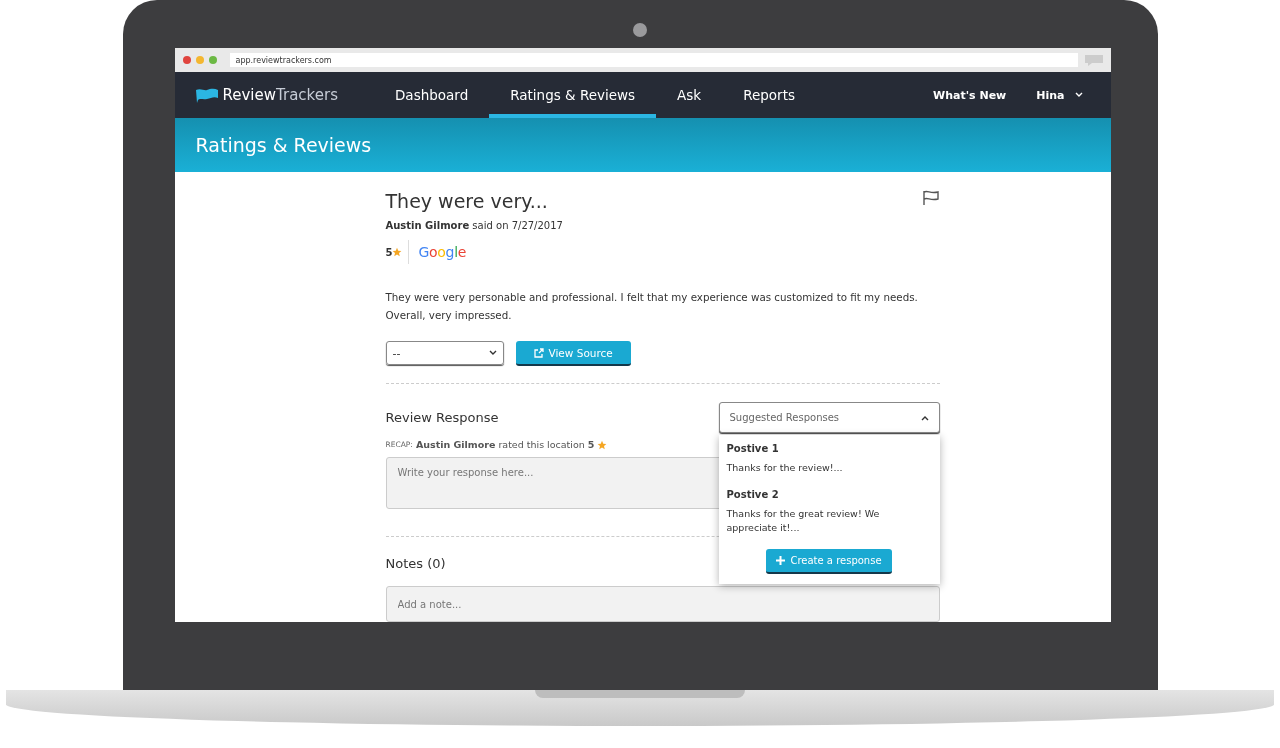 The width and height of the screenshot is (1280, 748). I want to click on rating-value: 5, so click(389, 252).